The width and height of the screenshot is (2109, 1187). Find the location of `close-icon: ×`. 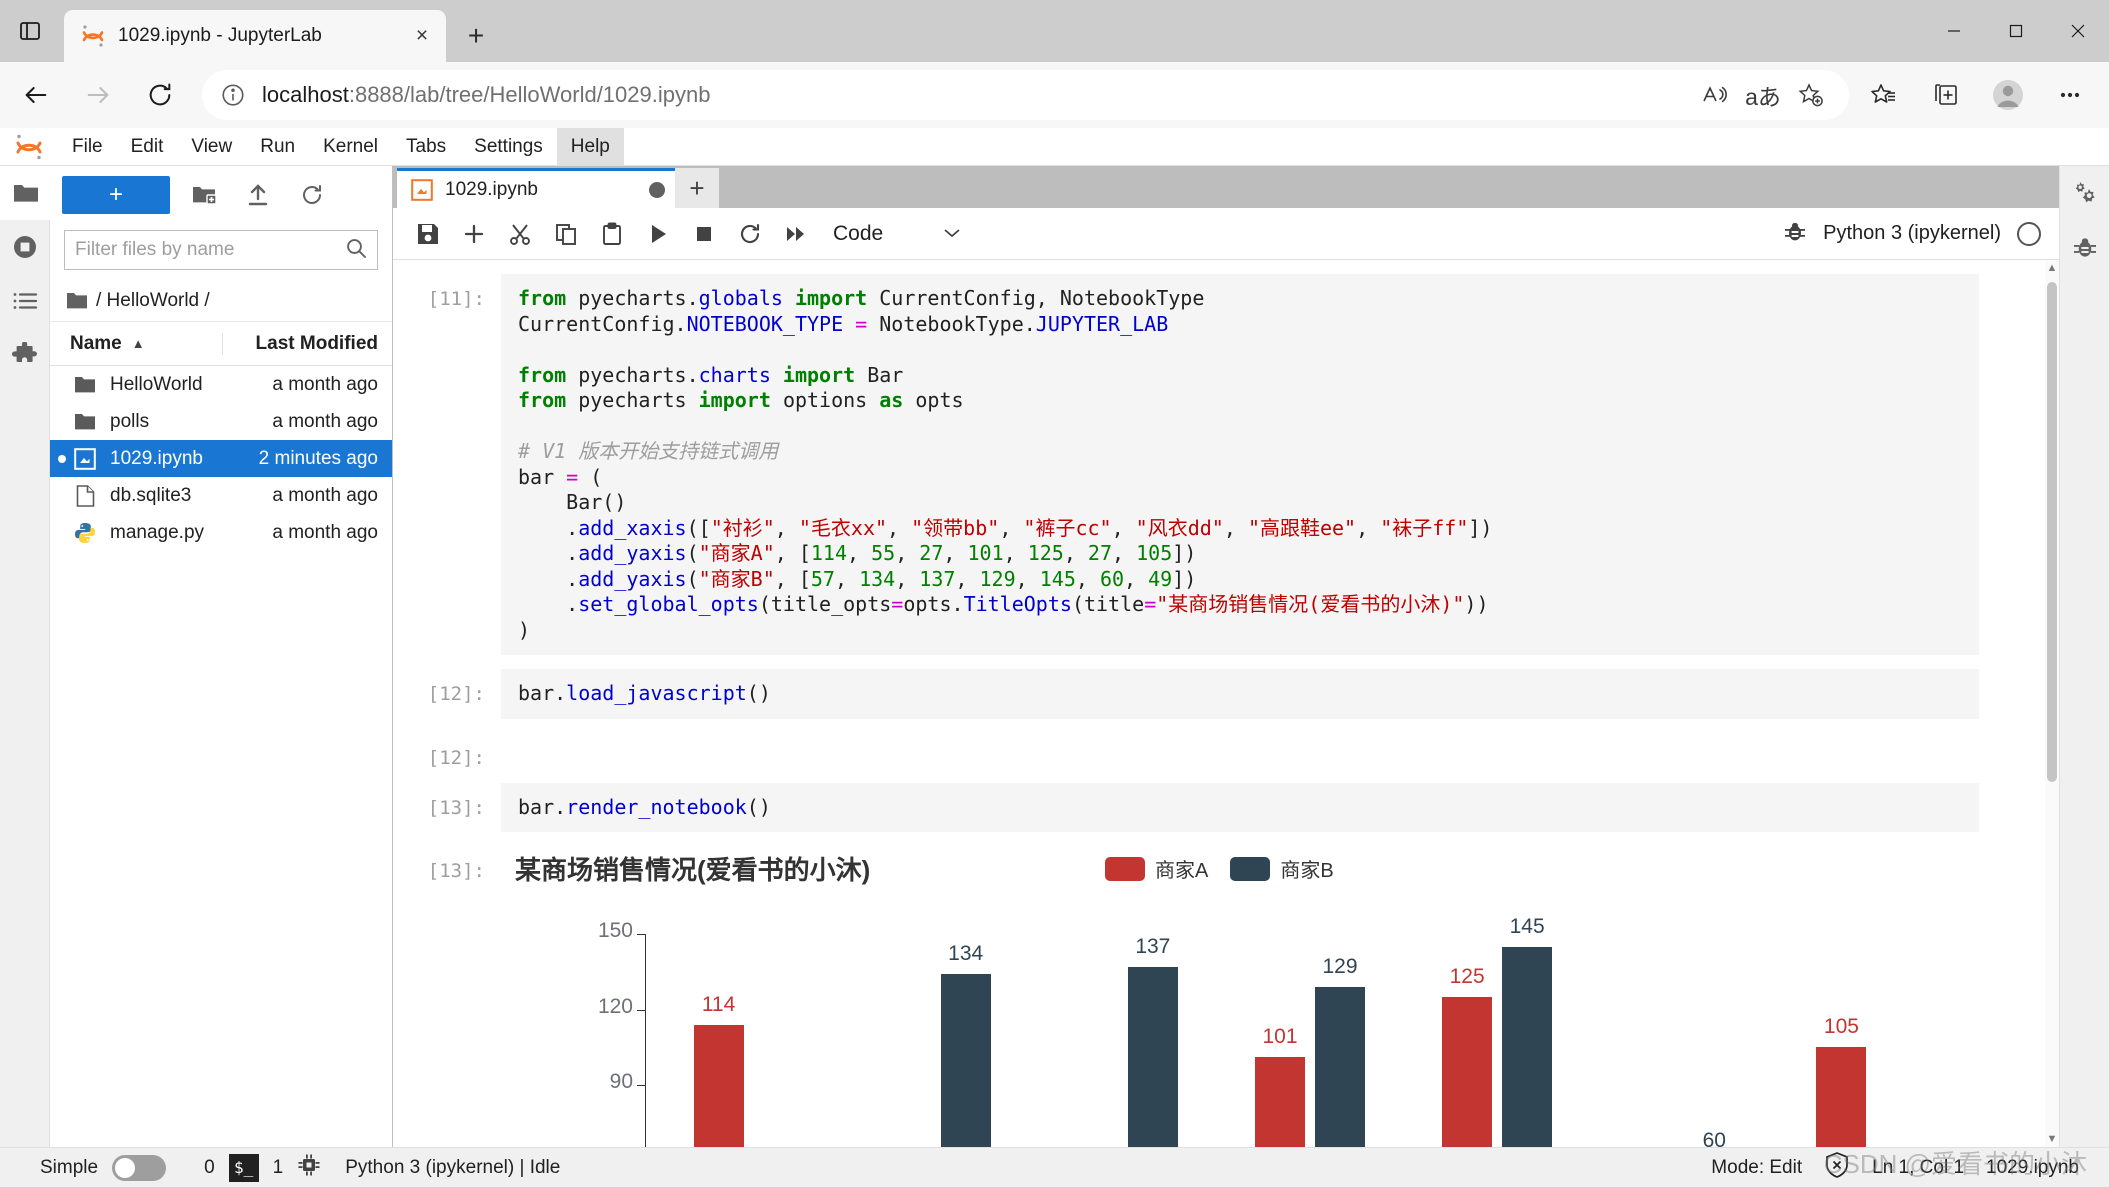

close-icon: × is located at coordinates (422, 36).